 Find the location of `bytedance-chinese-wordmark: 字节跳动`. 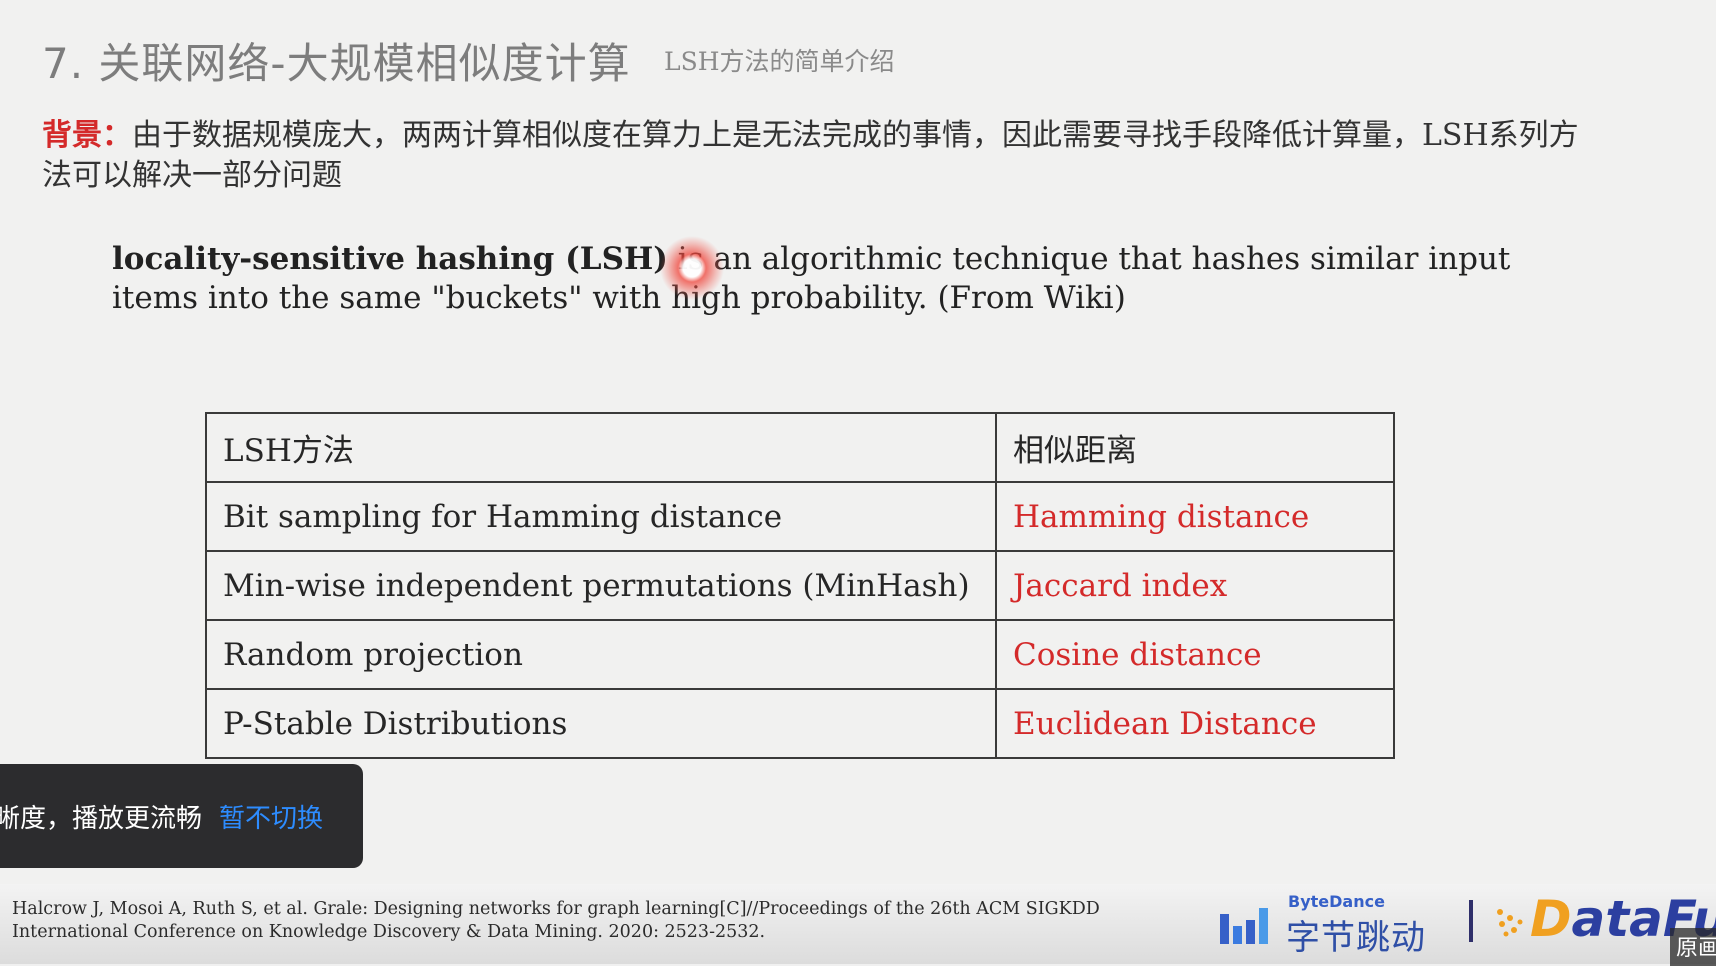

bytedance-chinese-wordmark: 字节跳动 is located at coordinates (1356, 938).